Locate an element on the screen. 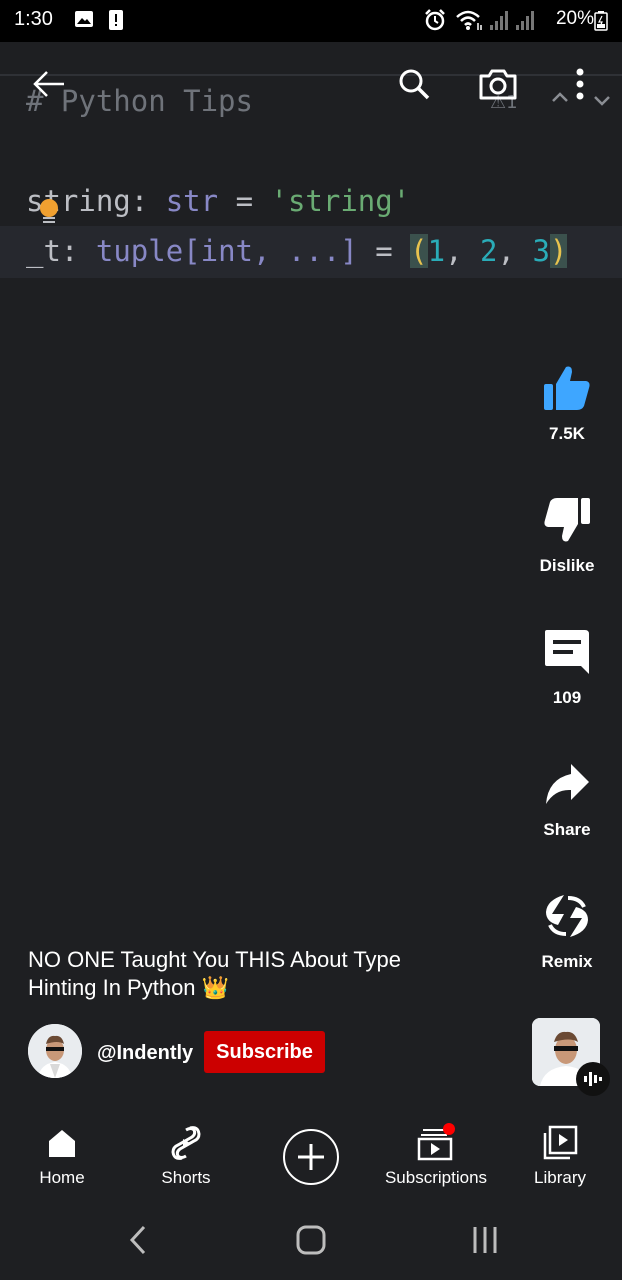 The height and width of the screenshot is (1280, 622). share-label: Share is located at coordinates (567, 829).